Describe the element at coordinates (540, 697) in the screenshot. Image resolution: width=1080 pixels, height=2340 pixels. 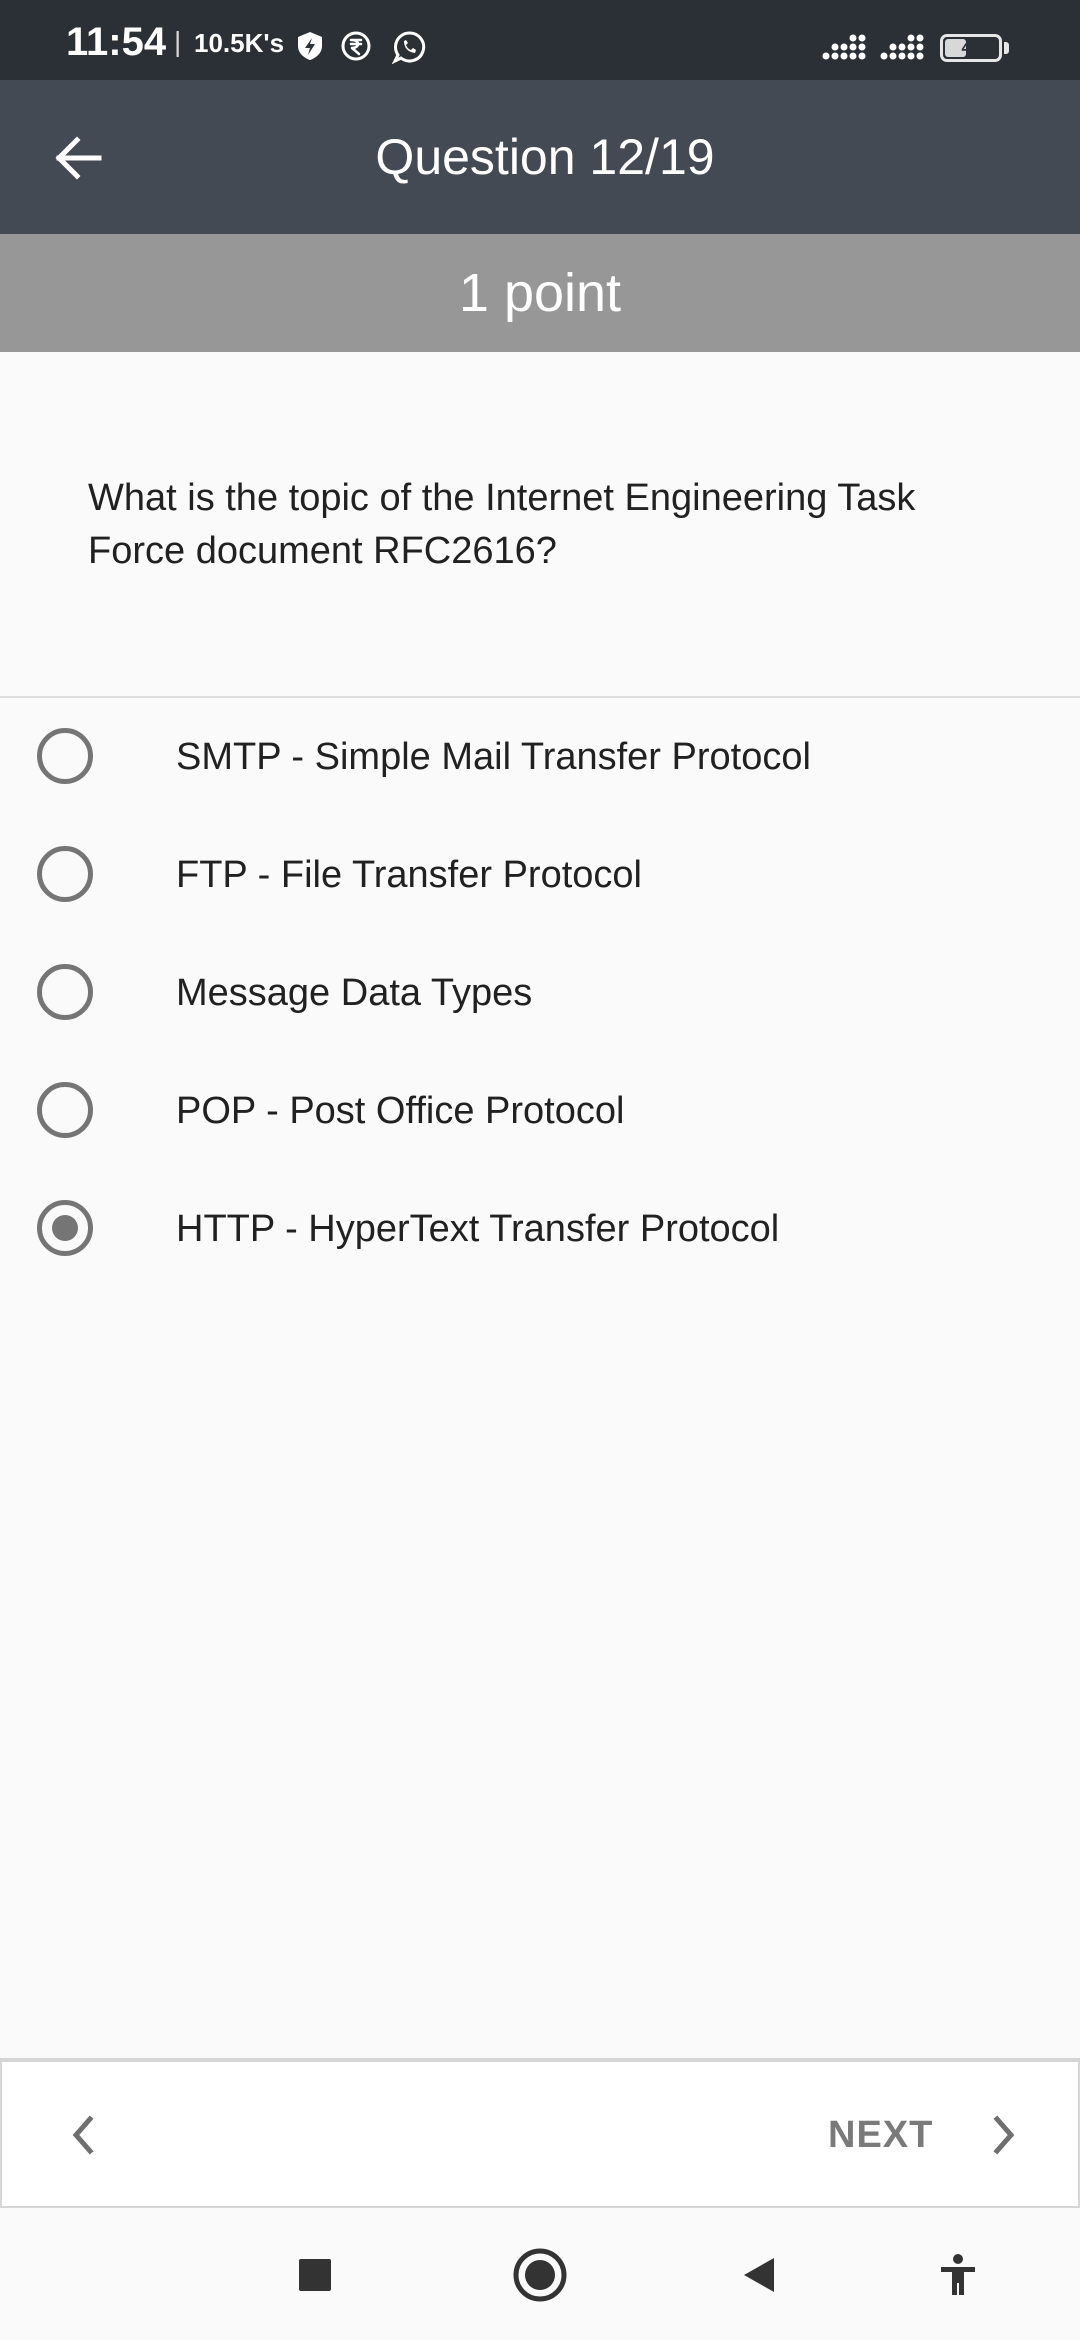
I see `divider` at that location.